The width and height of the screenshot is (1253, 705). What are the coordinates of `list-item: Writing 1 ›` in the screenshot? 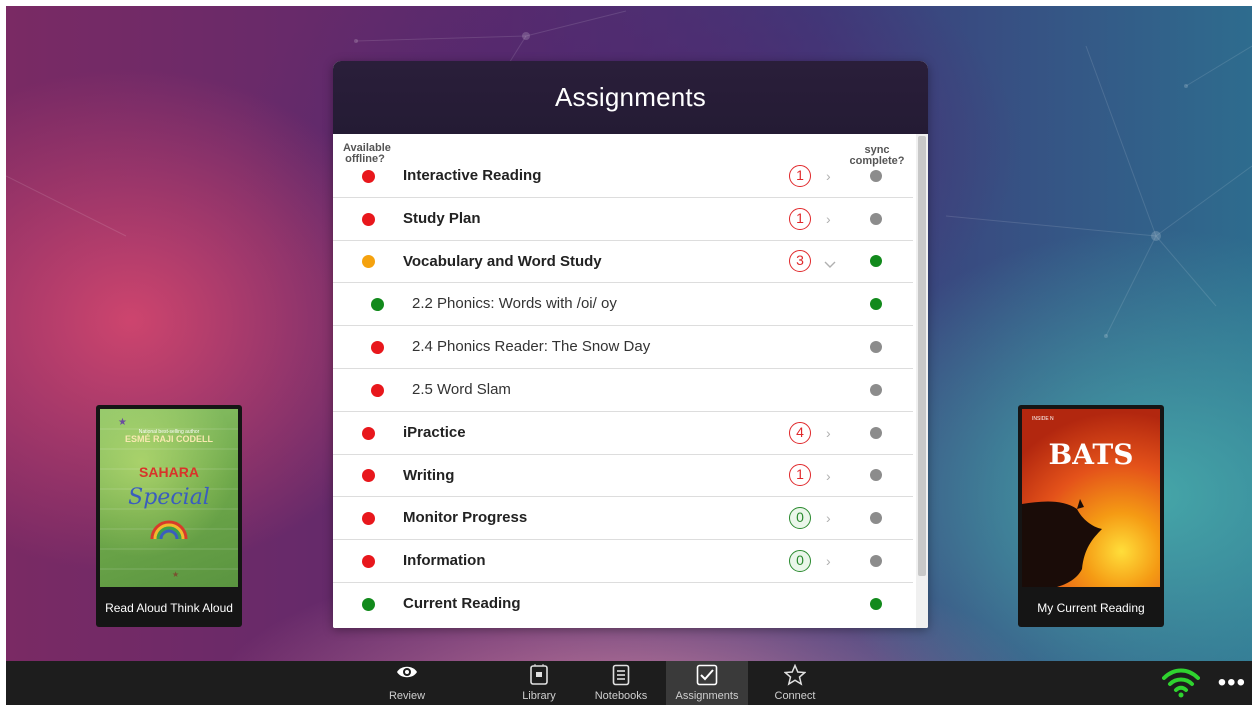 It's located at (623, 476).